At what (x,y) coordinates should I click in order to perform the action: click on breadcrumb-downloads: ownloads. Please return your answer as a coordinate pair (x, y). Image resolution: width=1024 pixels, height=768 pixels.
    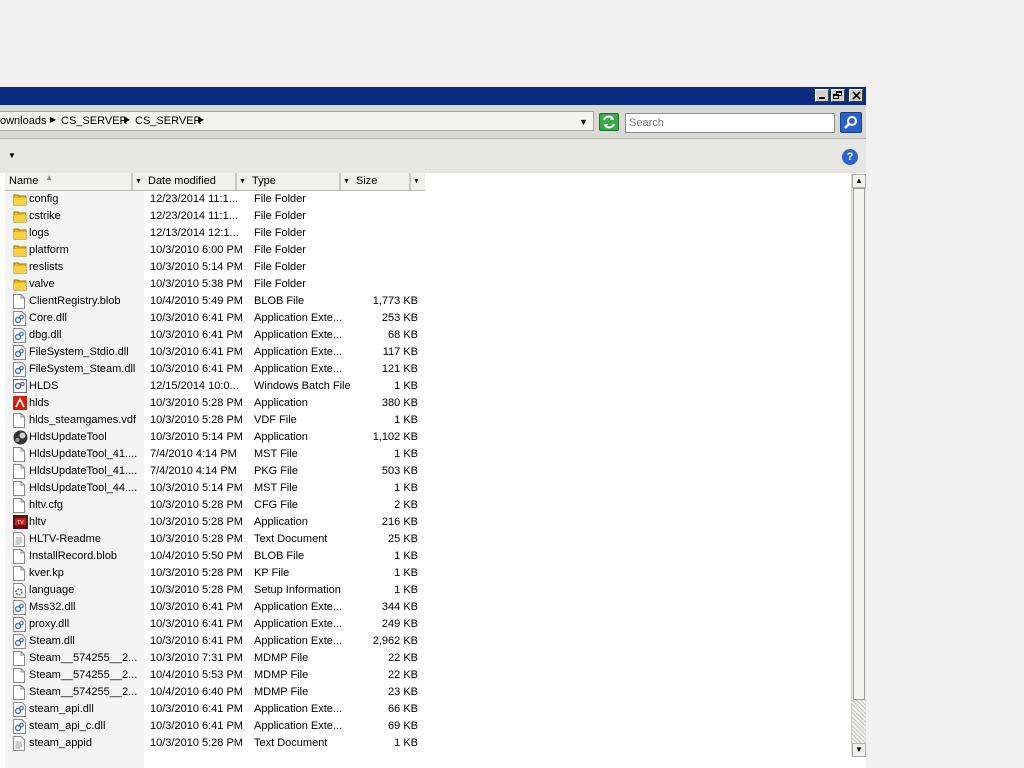
    Looking at the image, I should click on (23, 121).